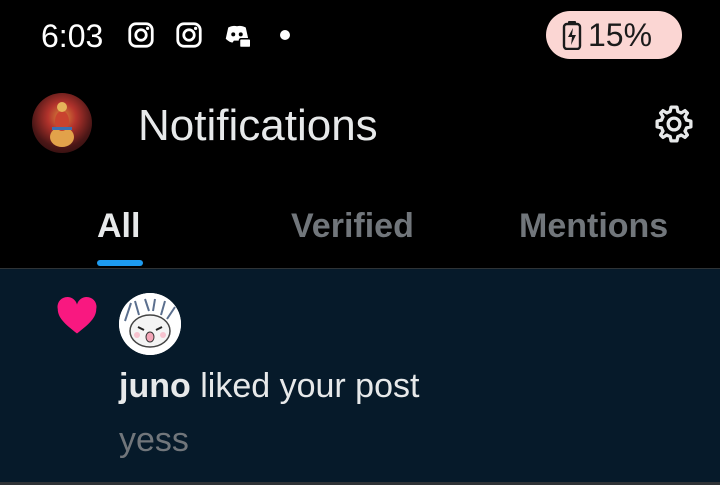 The image size is (720, 485). I want to click on profile-avatar-image, so click(62, 124).